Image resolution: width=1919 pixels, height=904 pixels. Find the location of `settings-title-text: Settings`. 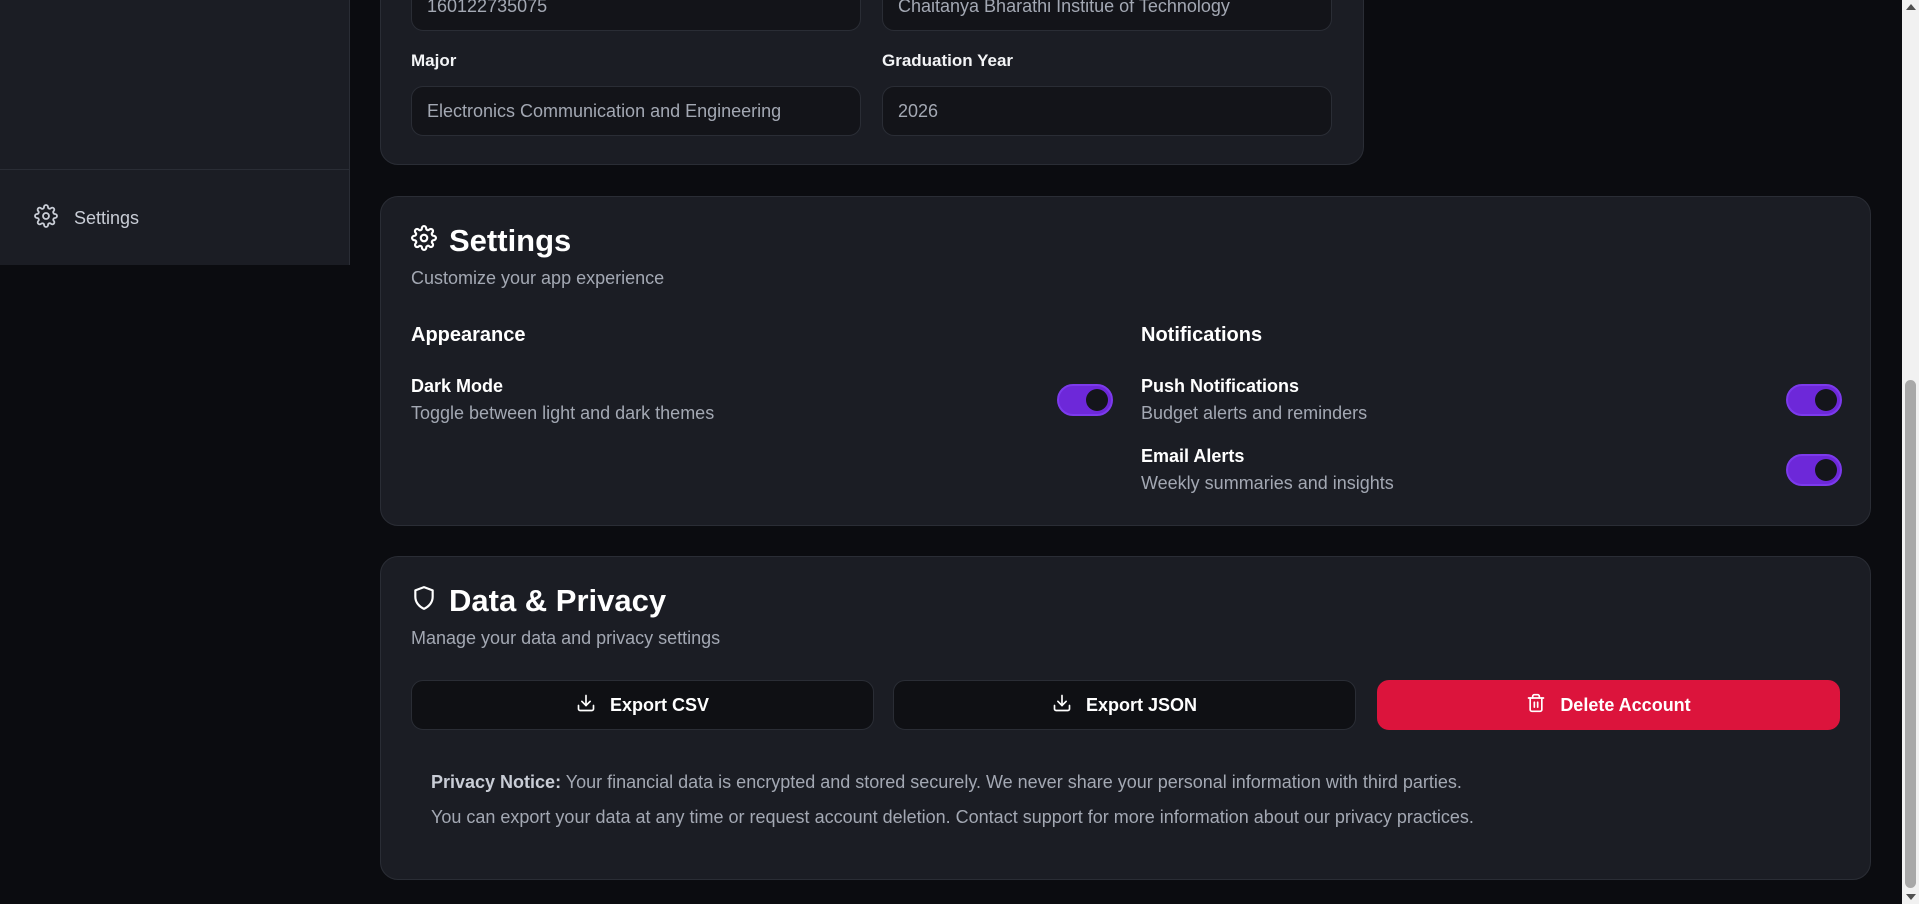

settings-title-text: Settings is located at coordinates (510, 240).